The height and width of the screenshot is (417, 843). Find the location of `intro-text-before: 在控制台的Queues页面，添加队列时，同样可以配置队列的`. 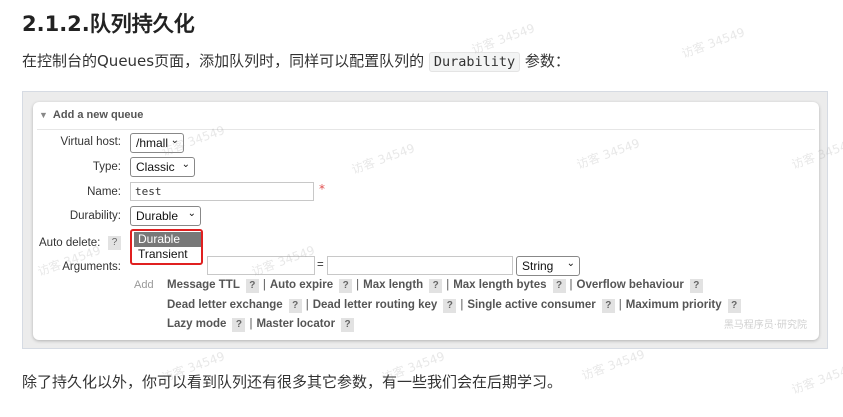

intro-text-before: 在控制台的Queues页面，添加队列时，同样可以配置队列的 is located at coordinates (225, 61).